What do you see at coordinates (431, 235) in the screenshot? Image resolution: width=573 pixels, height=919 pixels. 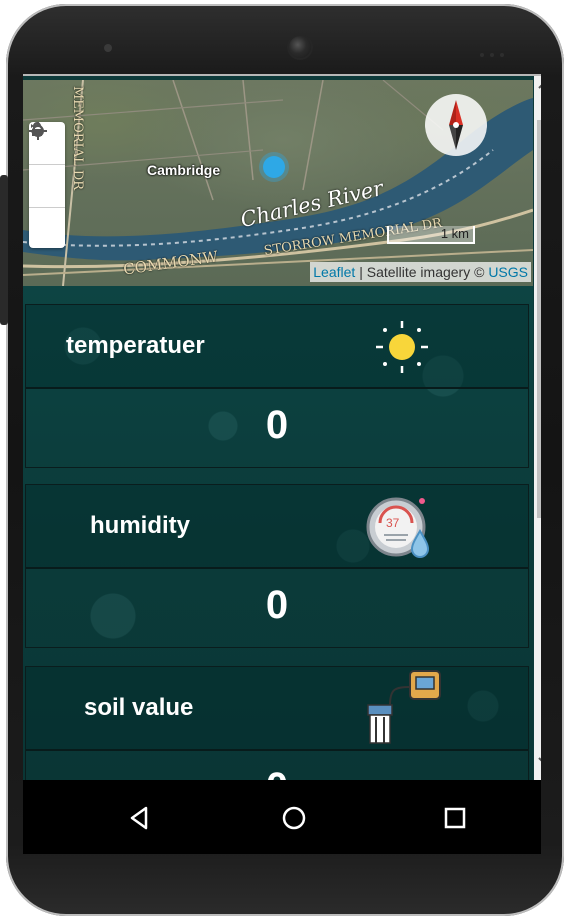 I see `map-scale-bar: 1 km` at bounding box center [431, 235].